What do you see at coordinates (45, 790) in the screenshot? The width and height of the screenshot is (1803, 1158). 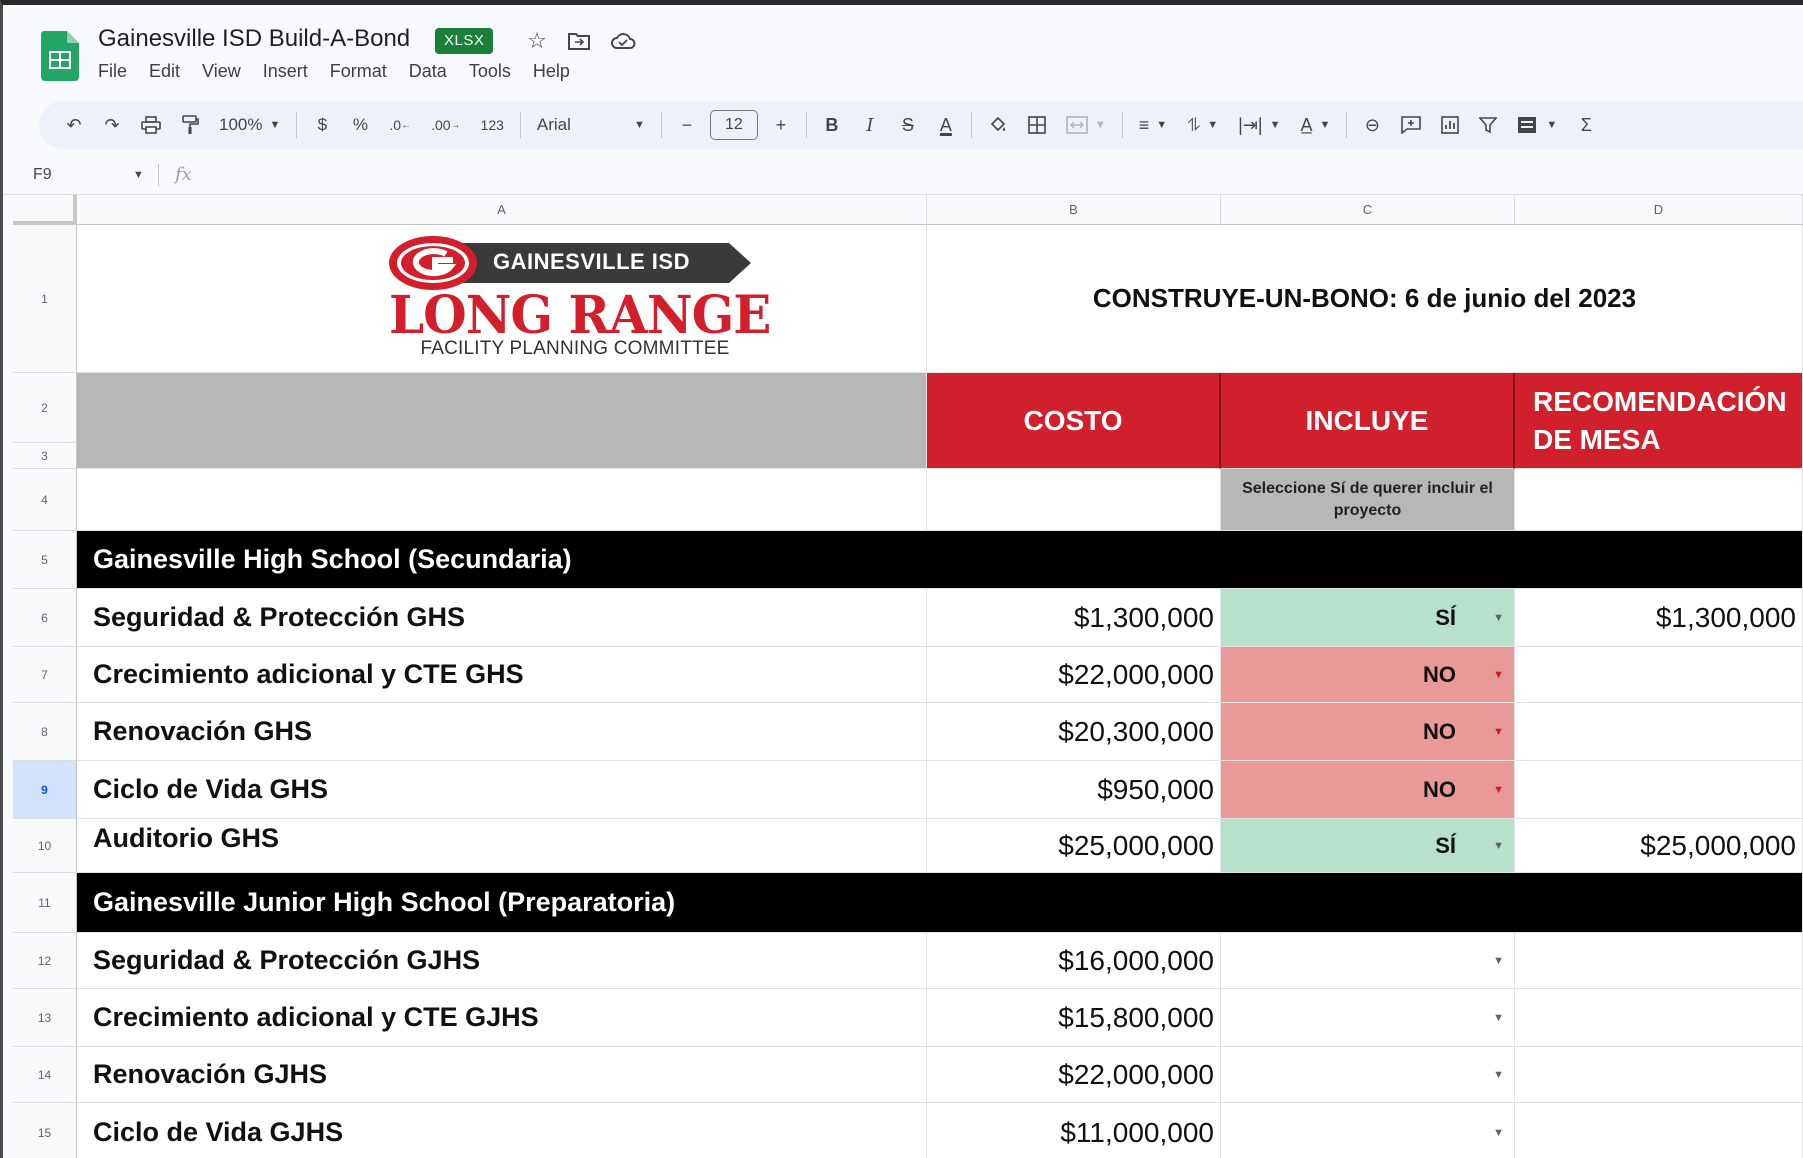 I see `row-header-9: 9` at bounding box center [45, 790].